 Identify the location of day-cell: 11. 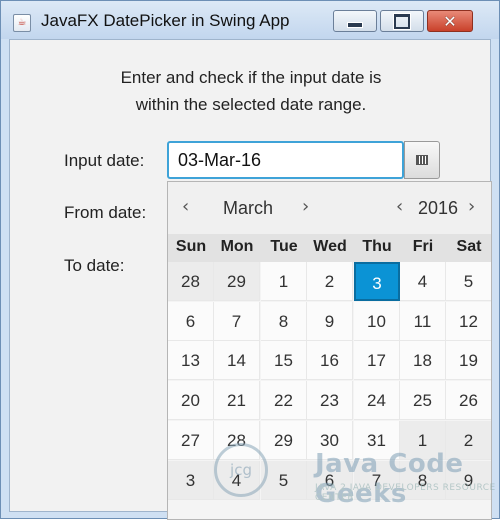
(423, 321).